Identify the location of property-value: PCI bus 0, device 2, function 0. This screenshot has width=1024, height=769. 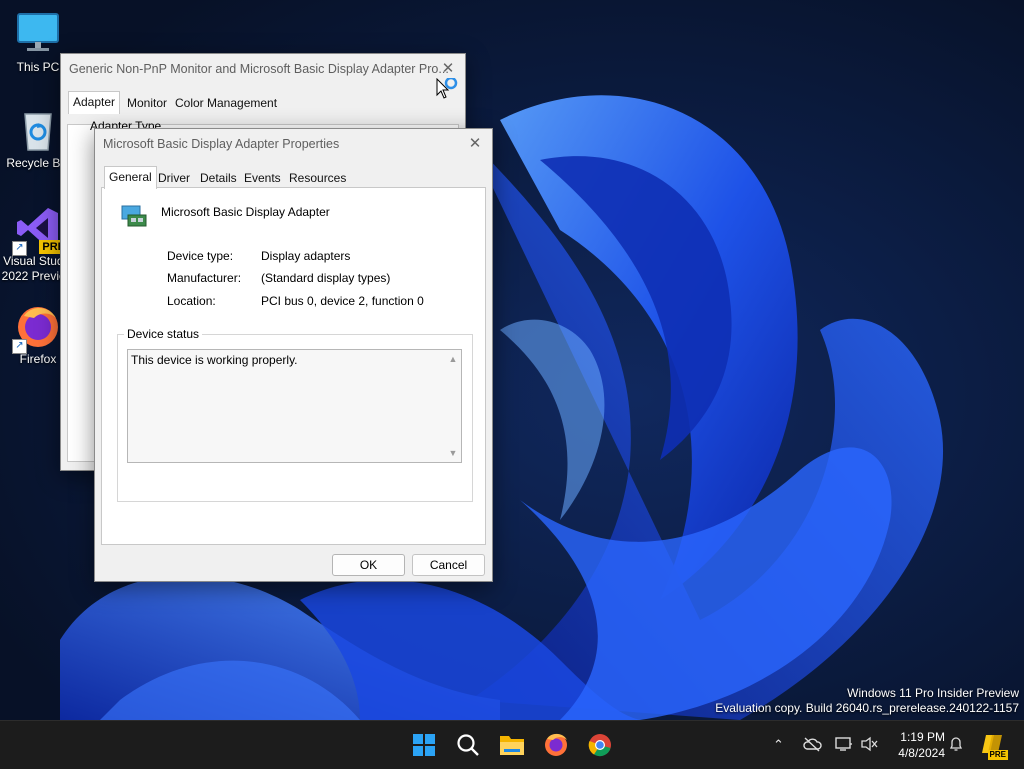
(342, 301).